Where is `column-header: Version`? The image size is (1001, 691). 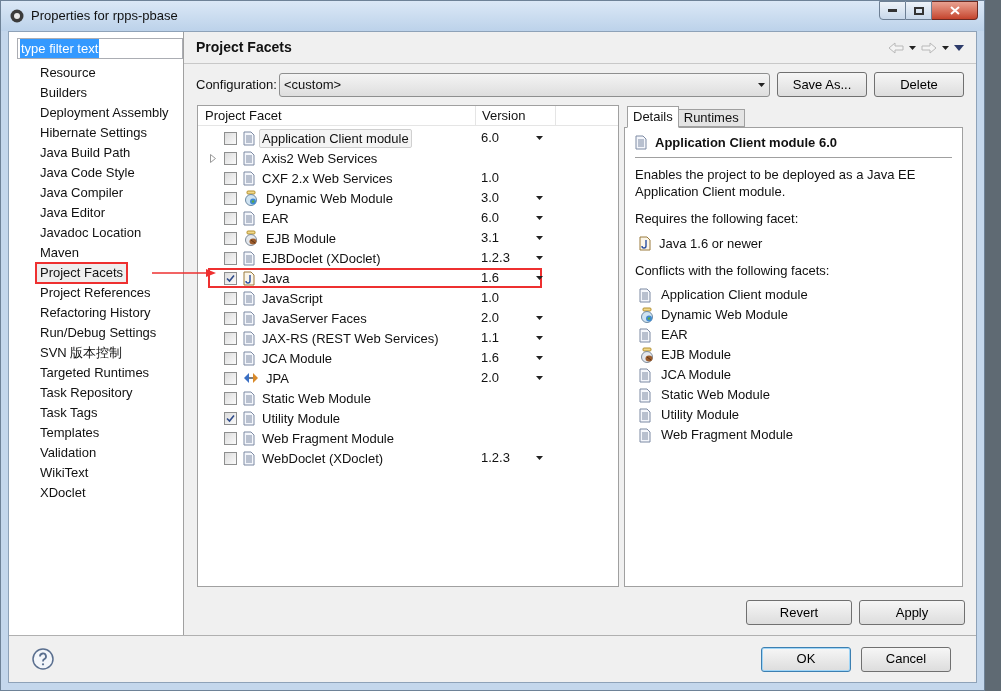 column-header: Version is located at coordinates (516, 115).